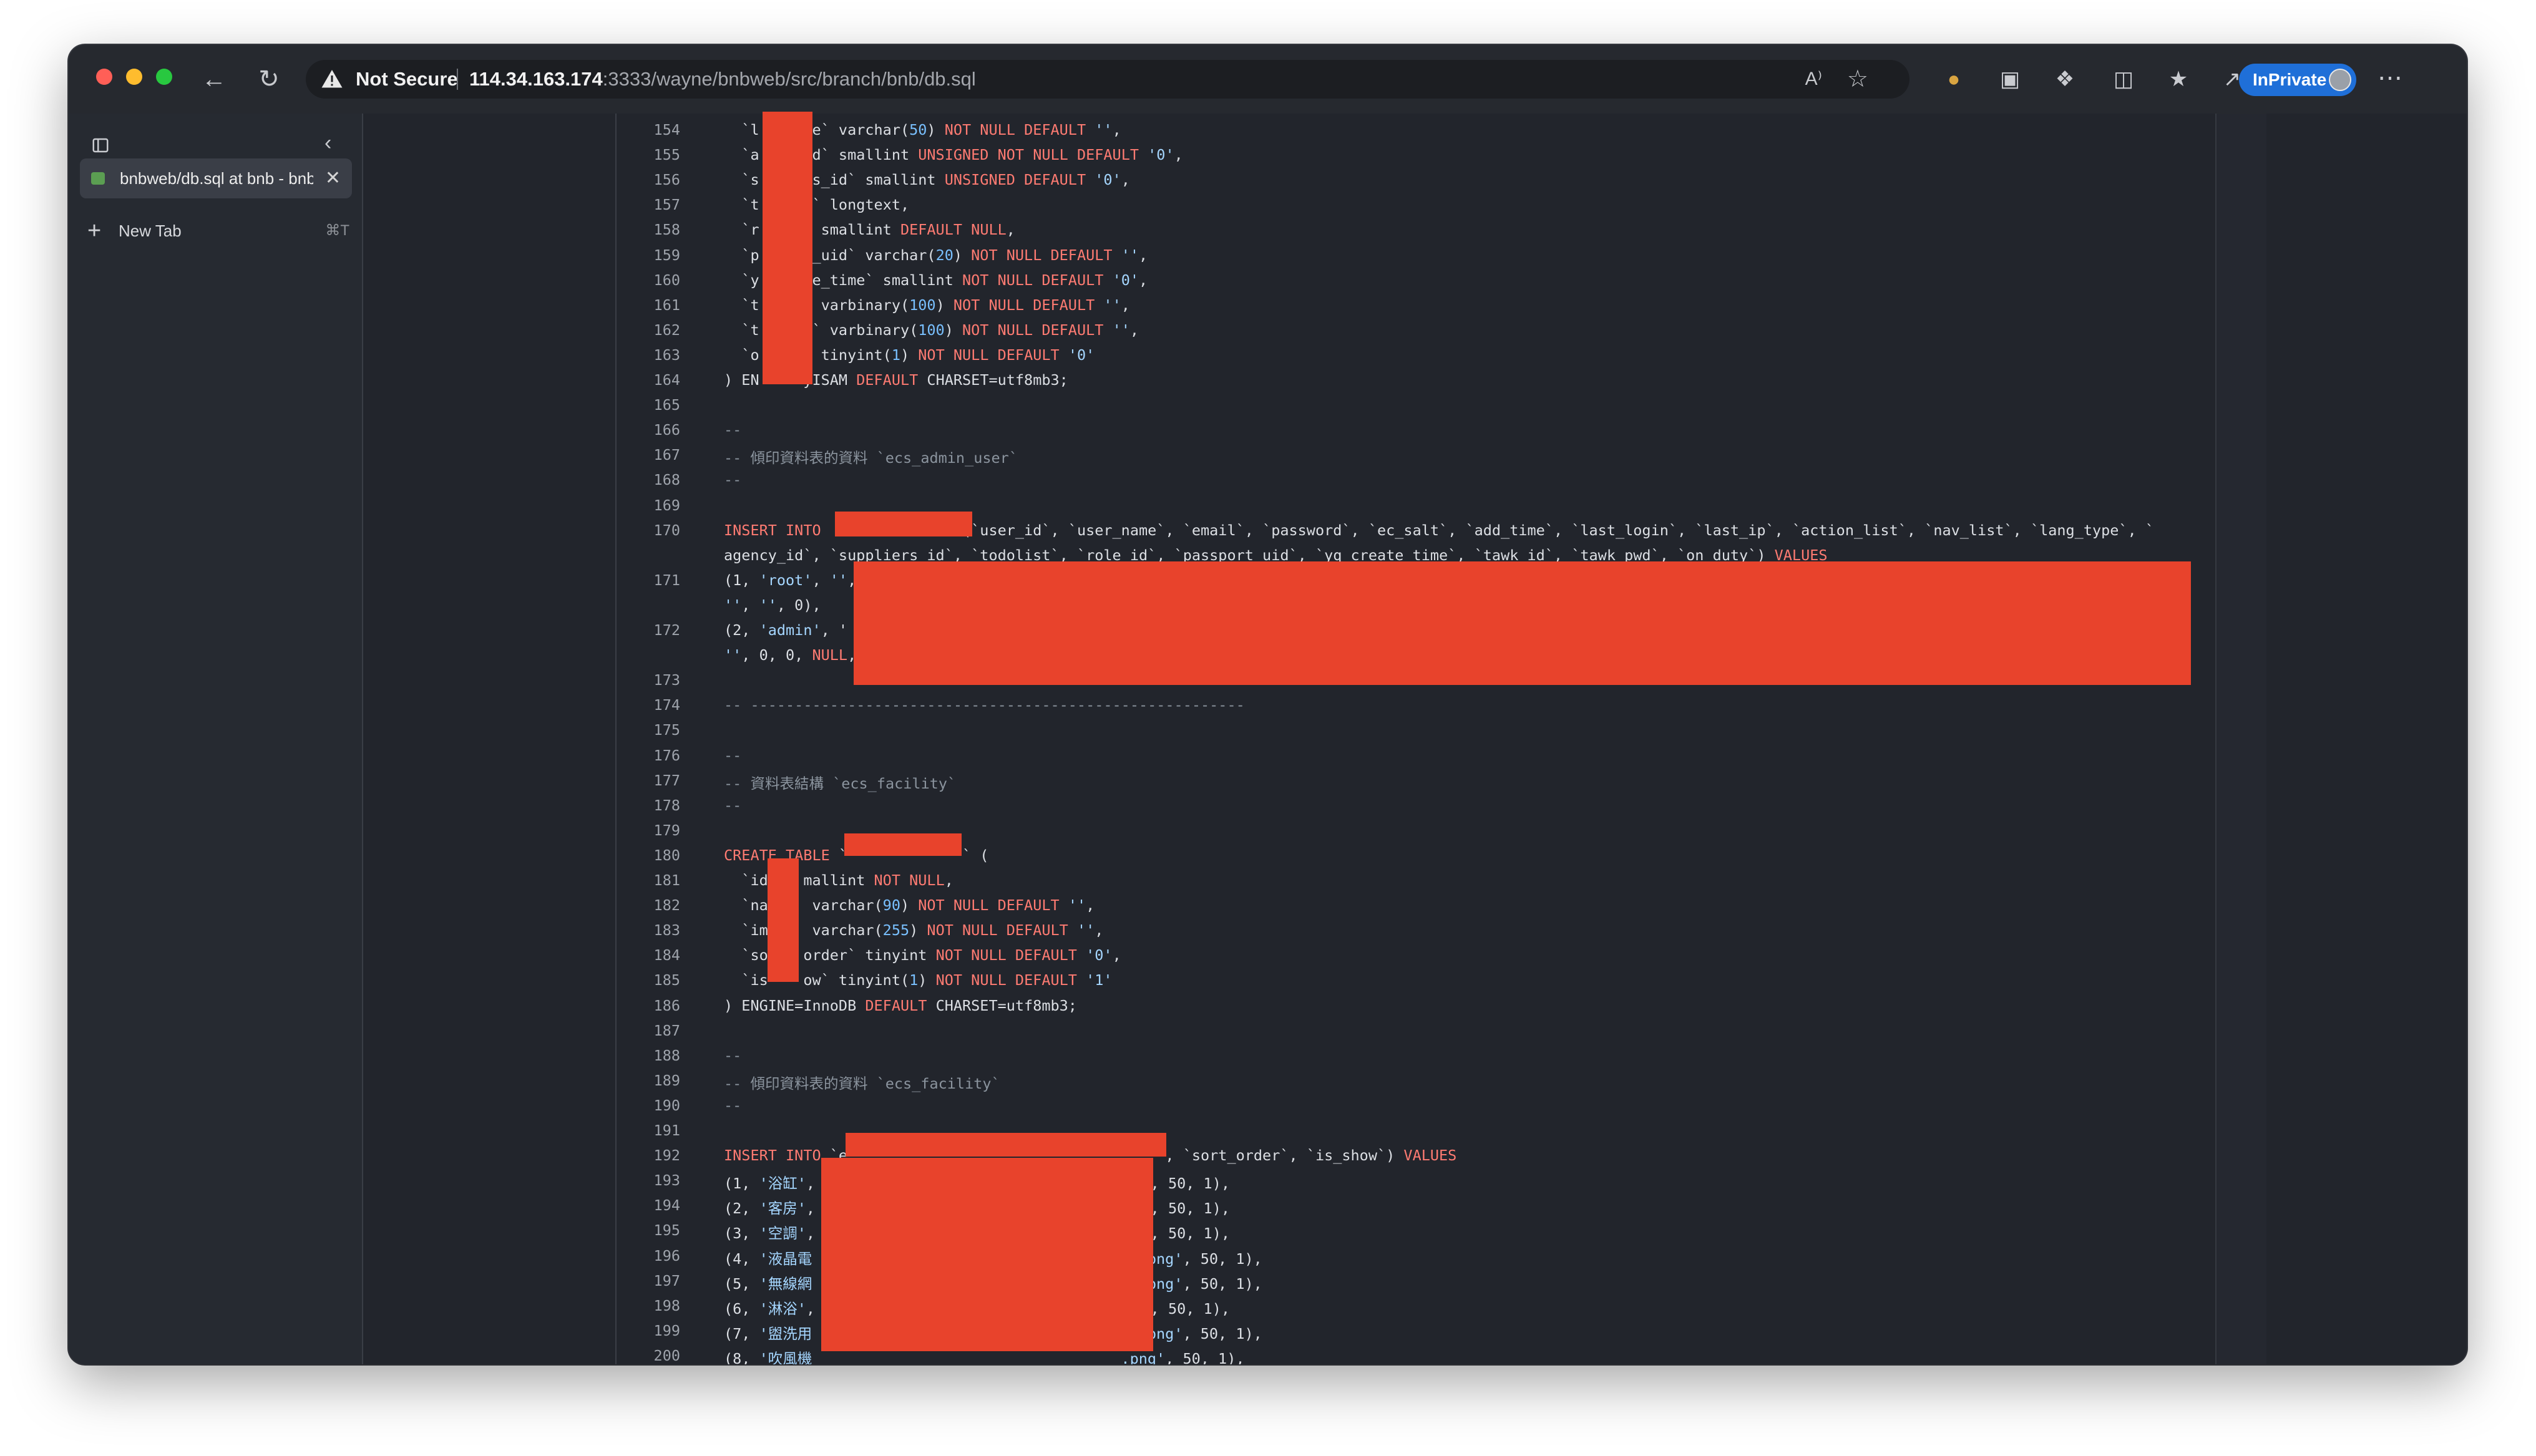  Describe the element at coordinates (649, 1105) in the screenshot. I see `line-number: 190` at that location.